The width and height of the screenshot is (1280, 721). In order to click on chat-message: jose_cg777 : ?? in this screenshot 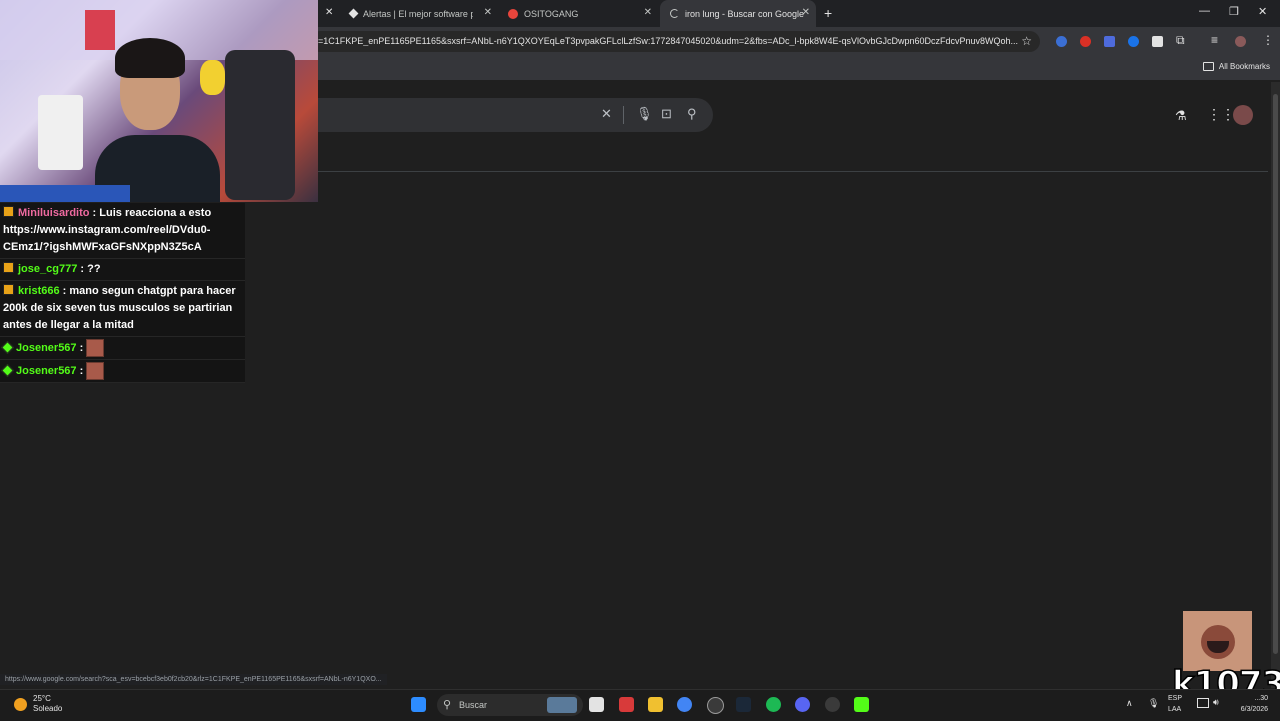, I will do `click(122, 270)`.